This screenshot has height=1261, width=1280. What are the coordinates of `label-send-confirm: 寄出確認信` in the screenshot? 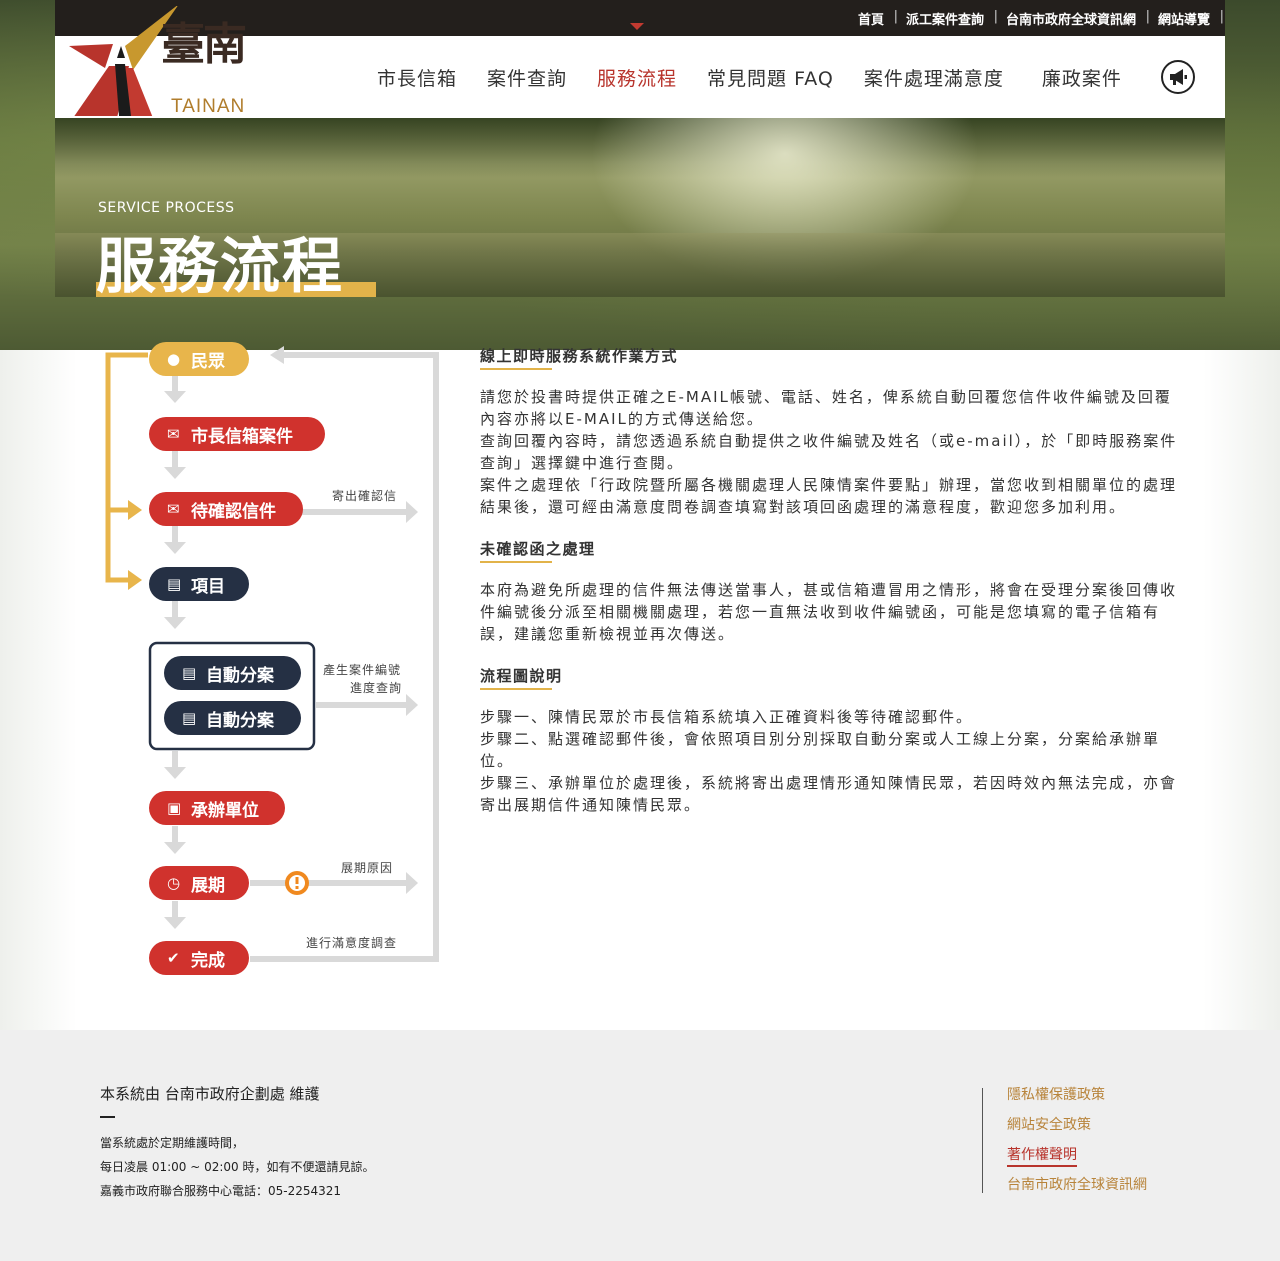 It's located at (365, 496).